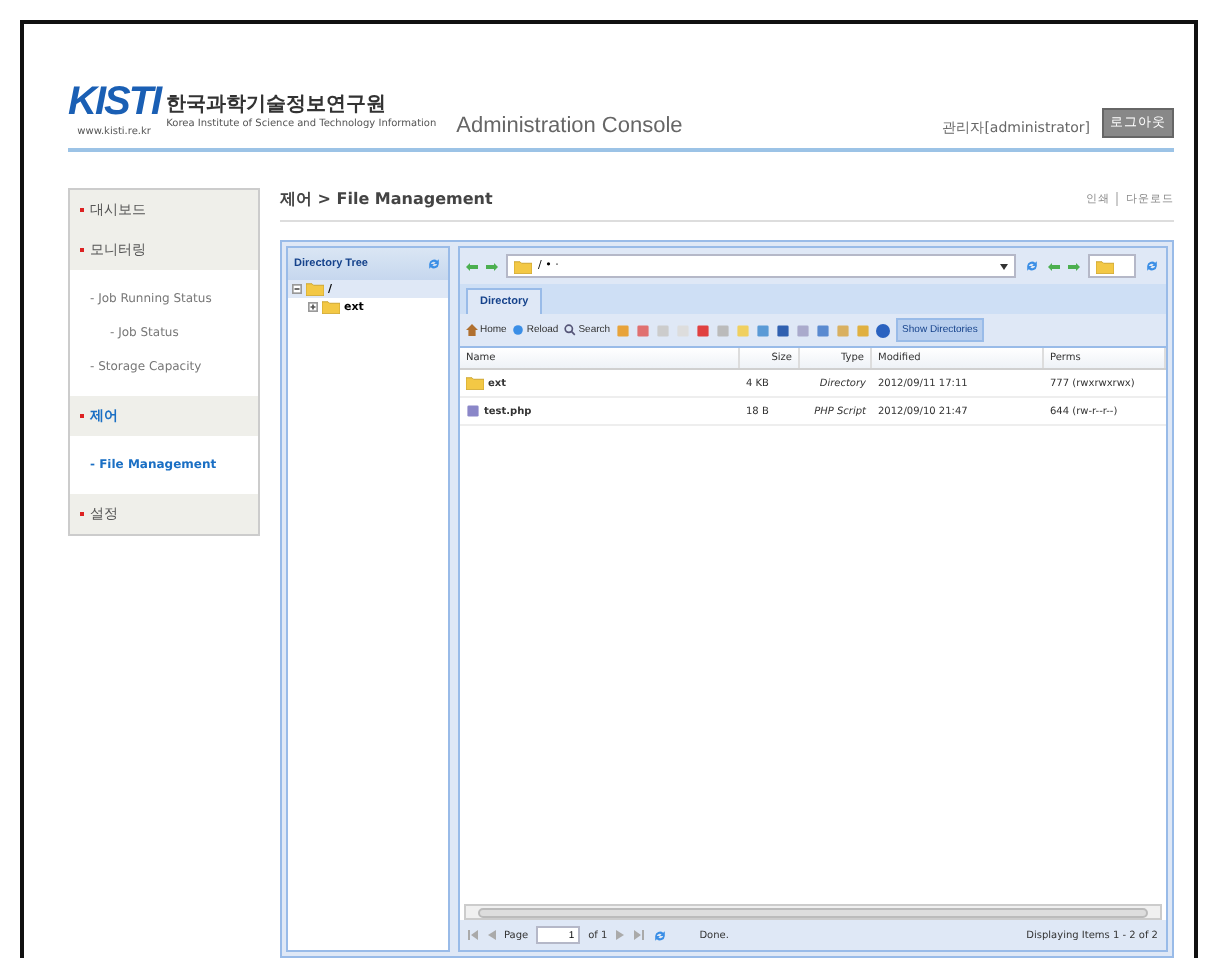 The image size is (1210, 958). What do you see at coordinates (637, 935) in the screenshot?
I see `last-page-icon` at bounding box center [637, 935].